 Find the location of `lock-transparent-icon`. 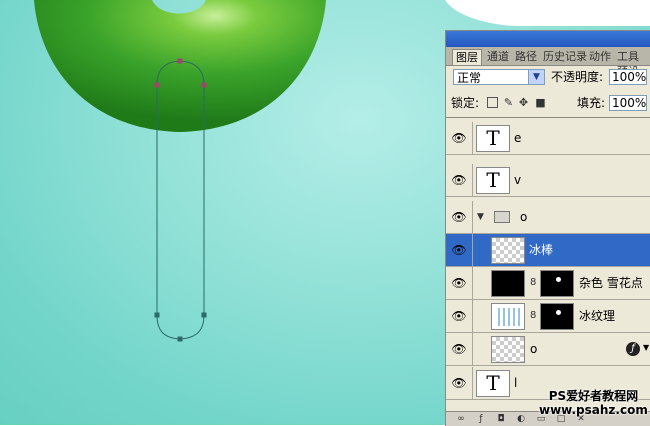

lock-transparent-icon is located at coordinates (492, 102).